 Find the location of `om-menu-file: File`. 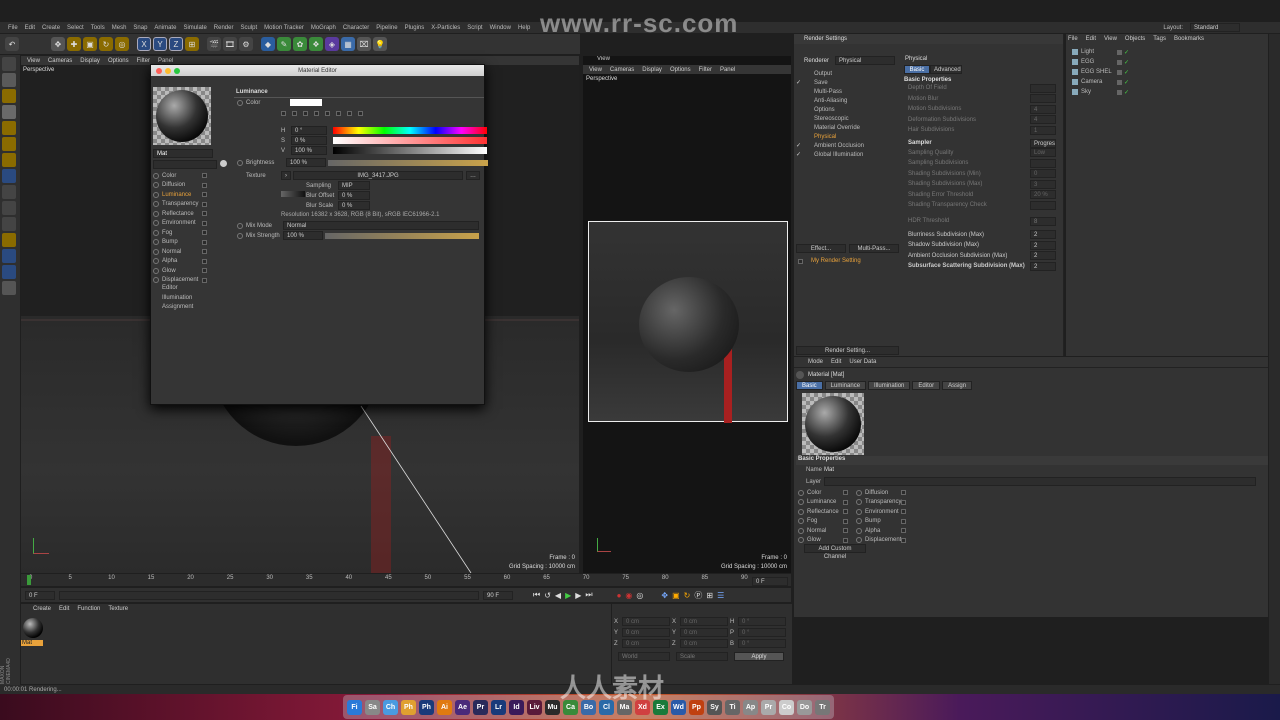

om-menu-file: File is located at coordinates (1073, 39).